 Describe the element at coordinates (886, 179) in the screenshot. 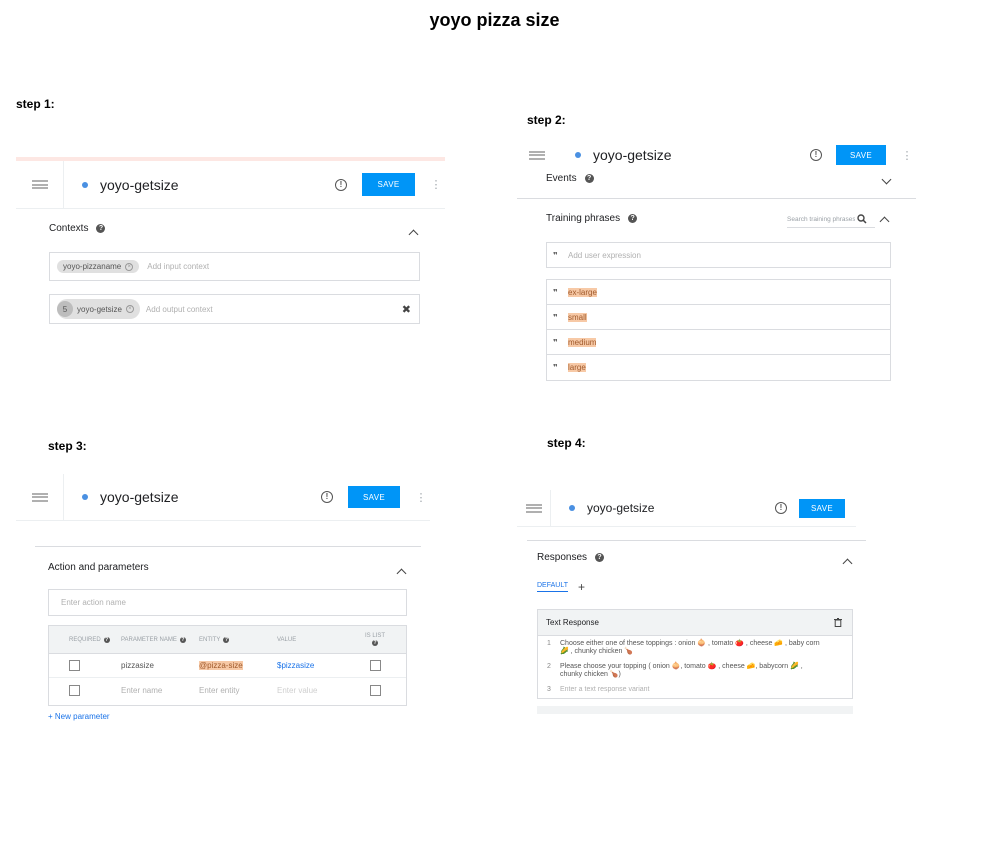

I see `chevron-down-icon` at that location.